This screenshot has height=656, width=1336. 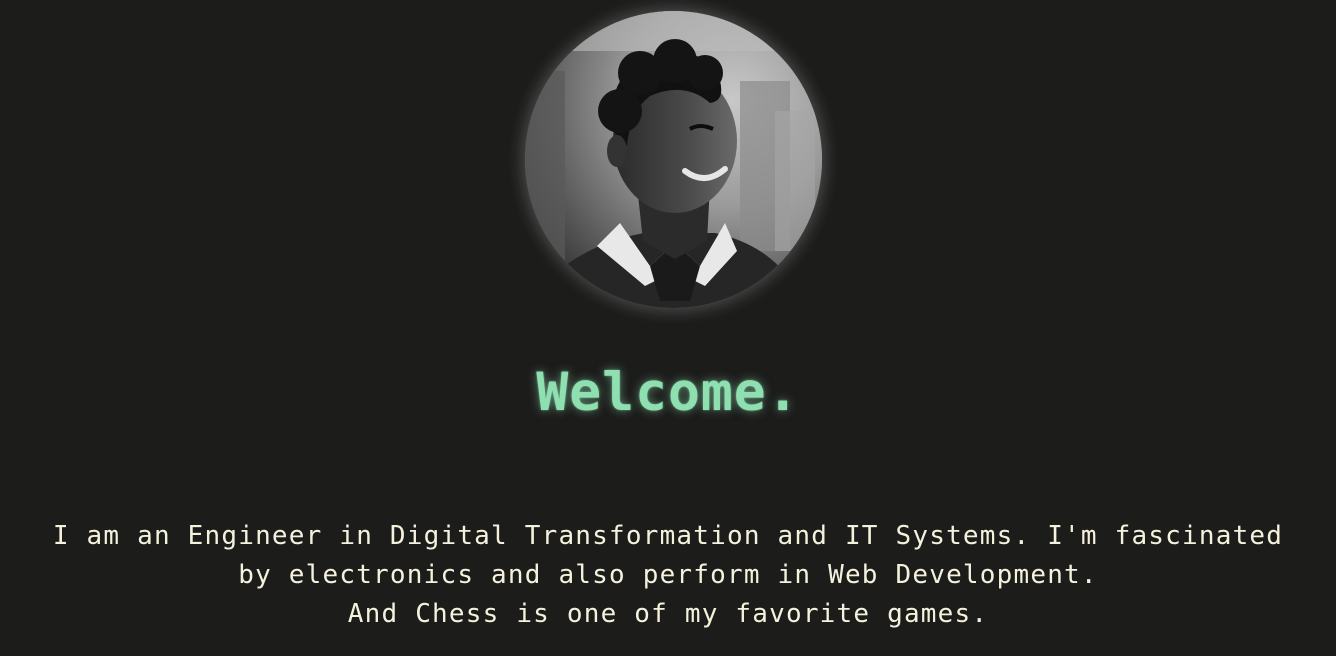 I want to click on profile-photo, so click(x=673, y=159).